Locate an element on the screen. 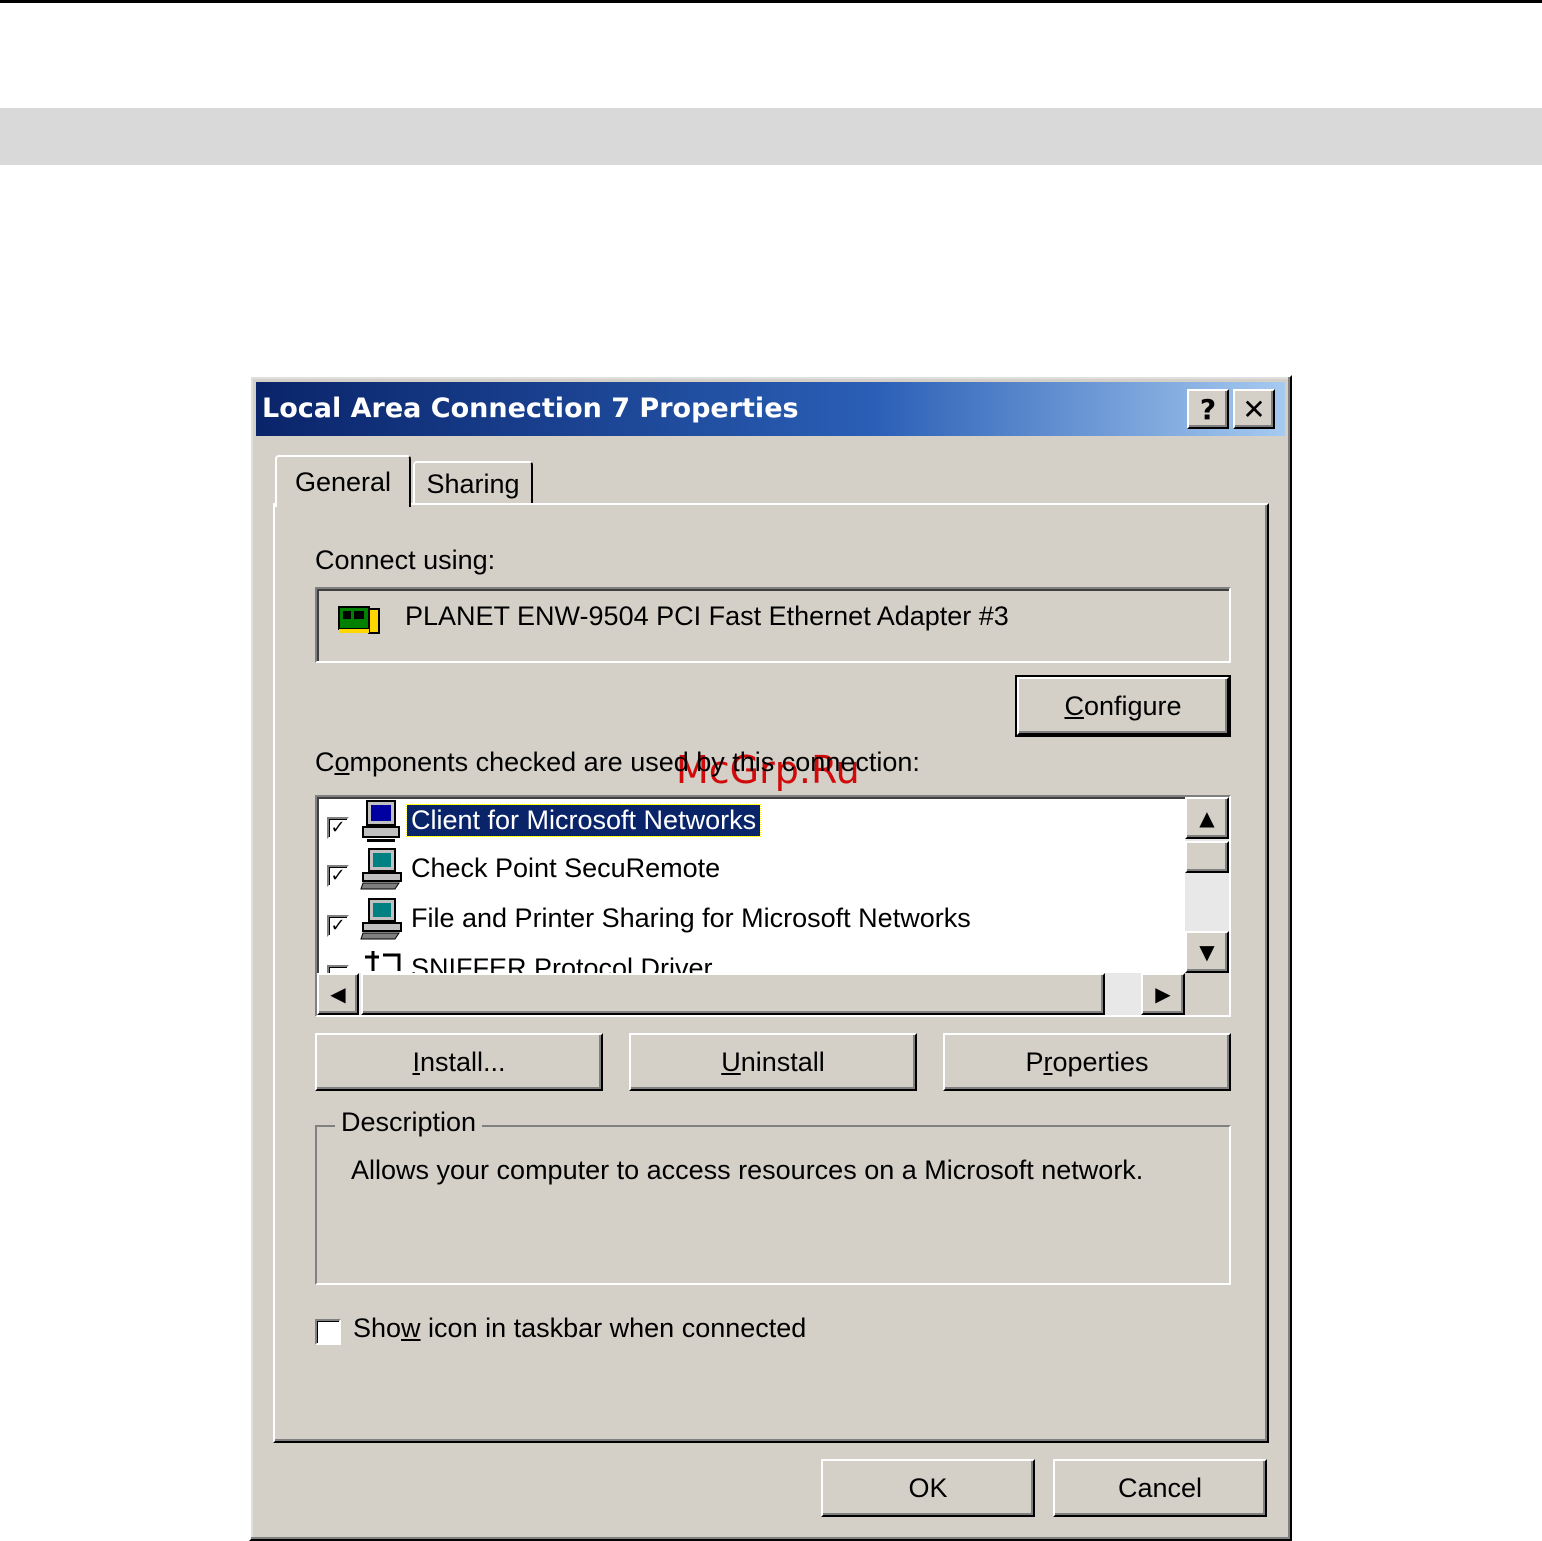 This screenshot has width=1542, height=1541. list-item: ✓ Check Point SecuRemote is located at coordinates (747, 869).